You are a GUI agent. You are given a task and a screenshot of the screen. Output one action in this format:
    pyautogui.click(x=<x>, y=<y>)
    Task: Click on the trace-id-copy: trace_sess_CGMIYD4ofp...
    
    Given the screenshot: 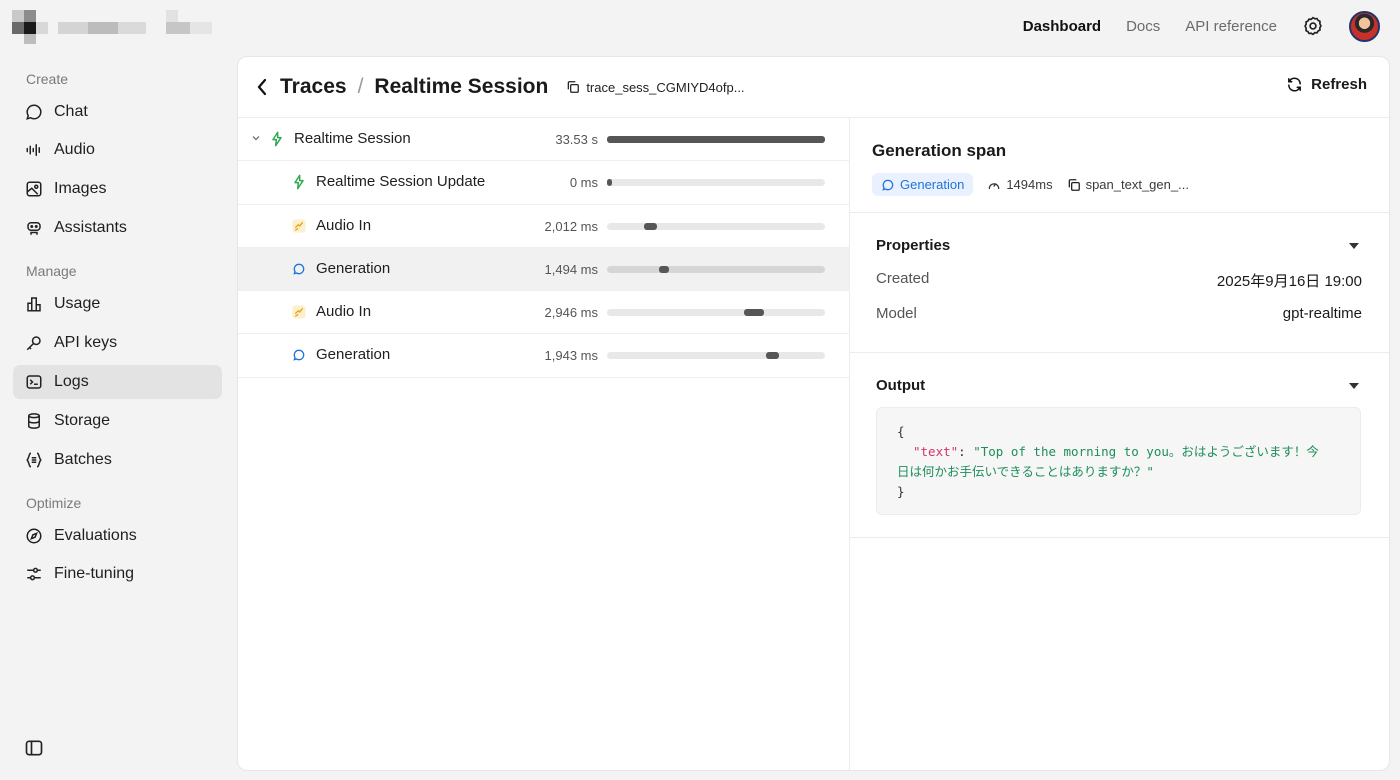 What is the action you would take?
    pyautogui.click(x=655, y=87)
    